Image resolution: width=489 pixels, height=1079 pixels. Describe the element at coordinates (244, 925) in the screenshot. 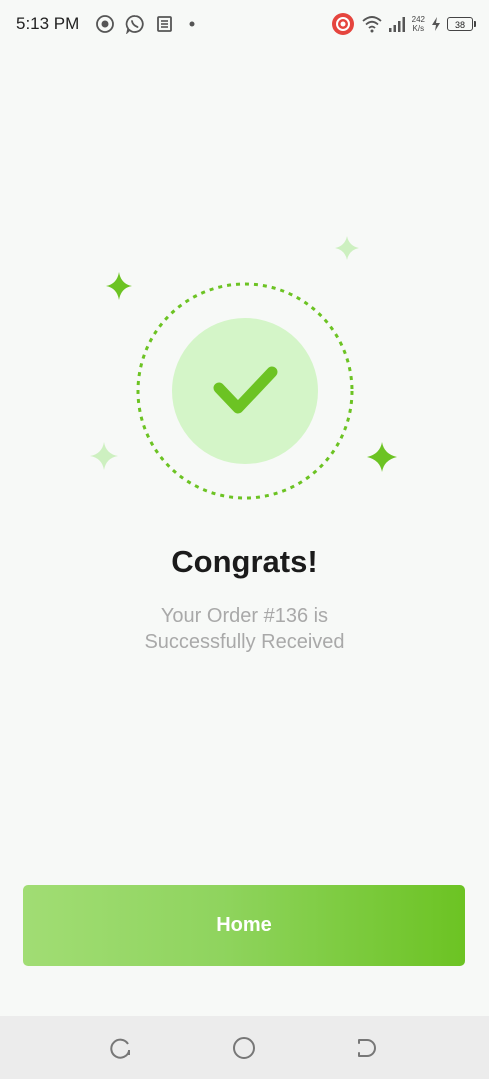

I see `home-button: Home` at that location.